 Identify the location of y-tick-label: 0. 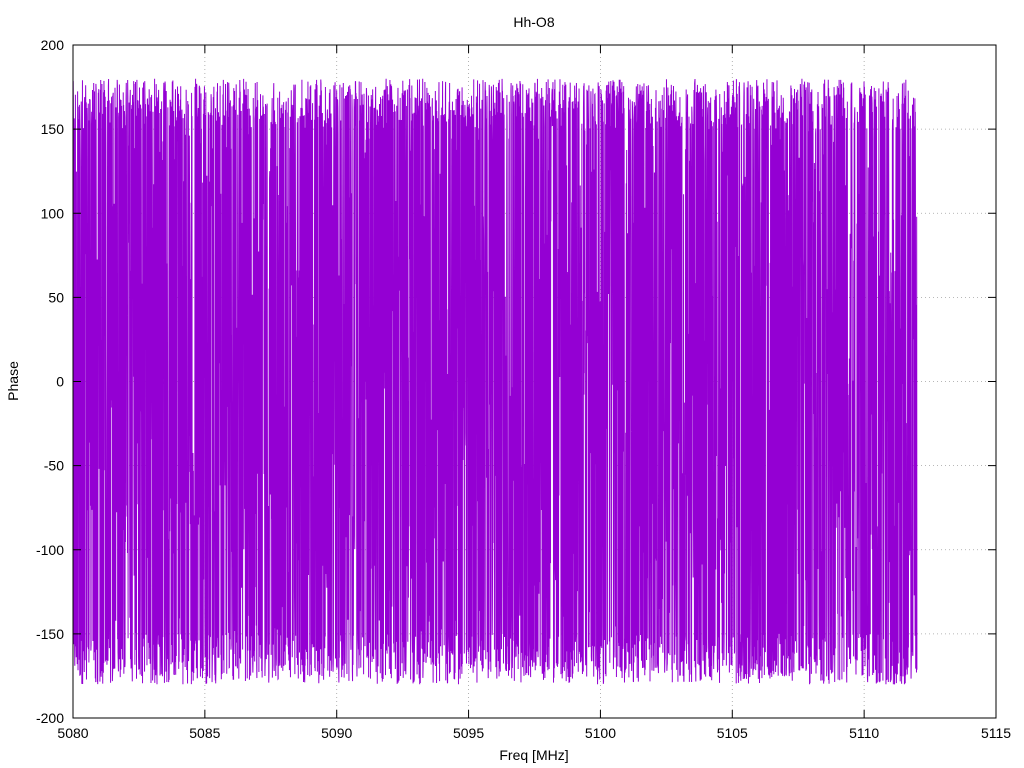
(60, 382).